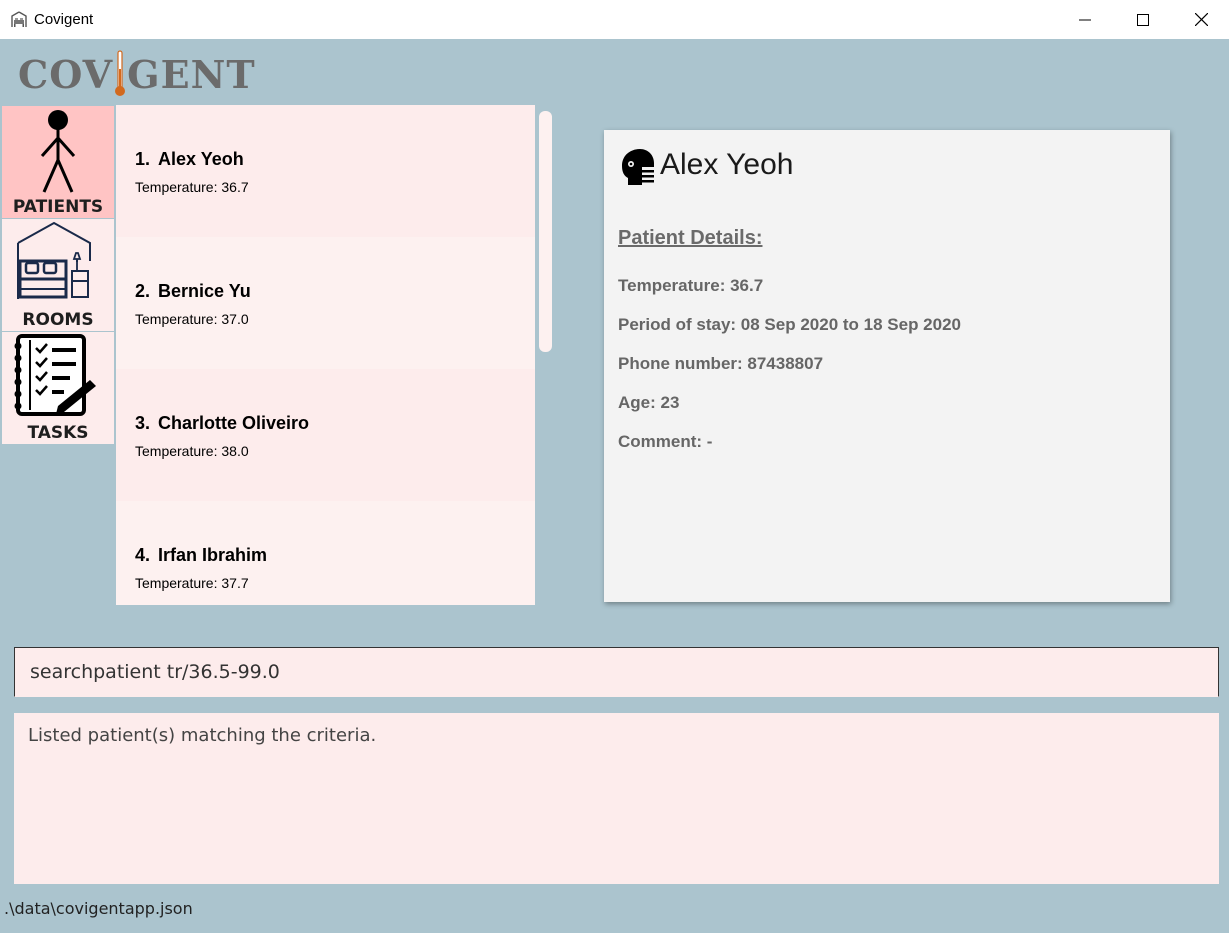 The height and width of the screenshot is (933, 1229). I want to click on patient-index: 2., so click(143, 291).